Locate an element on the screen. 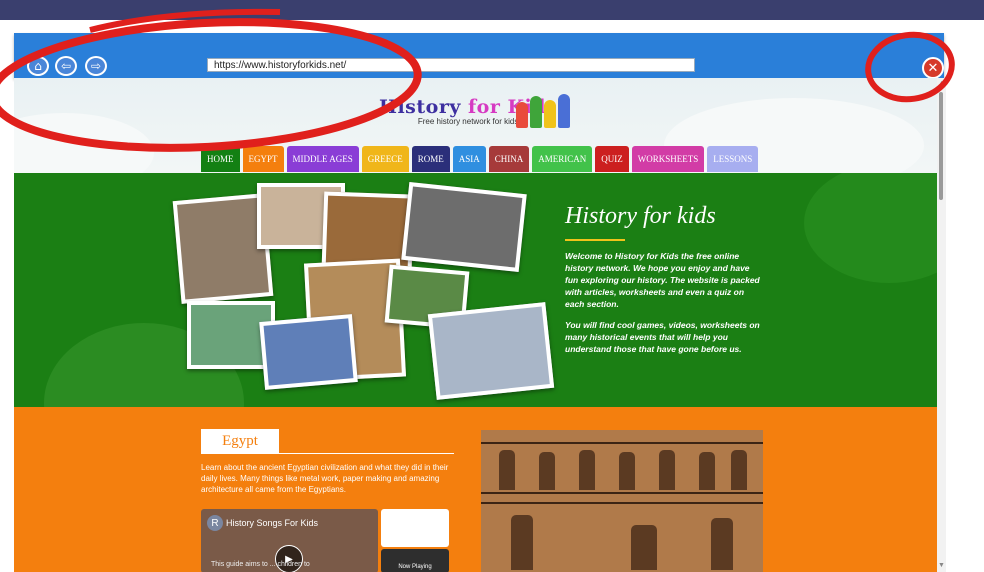 This screenshot has width=984, height=572. home-icon: ⌂ is located at coordinates (38, 66).